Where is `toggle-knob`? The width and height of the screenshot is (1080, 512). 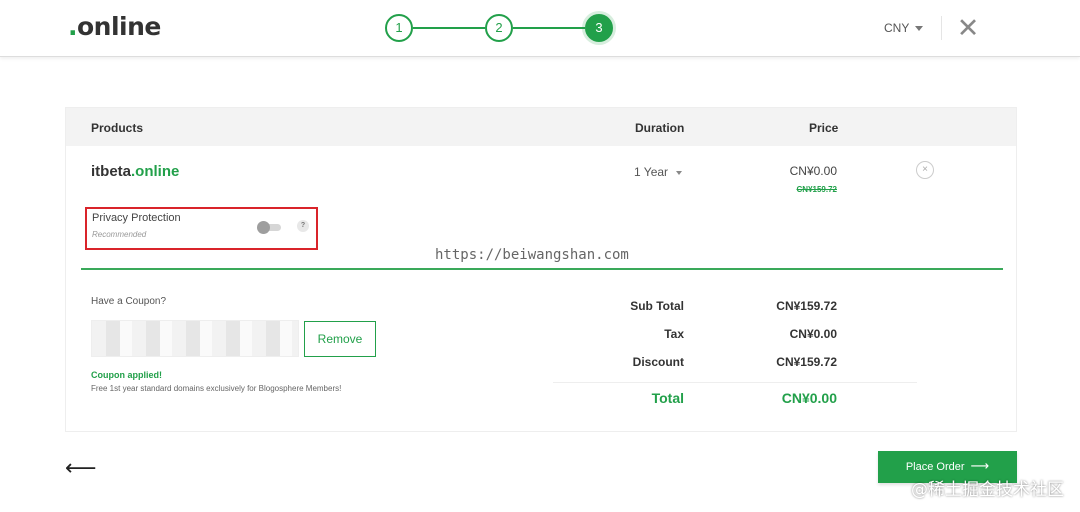 toggle-knob is located at coordinates (263, 227).